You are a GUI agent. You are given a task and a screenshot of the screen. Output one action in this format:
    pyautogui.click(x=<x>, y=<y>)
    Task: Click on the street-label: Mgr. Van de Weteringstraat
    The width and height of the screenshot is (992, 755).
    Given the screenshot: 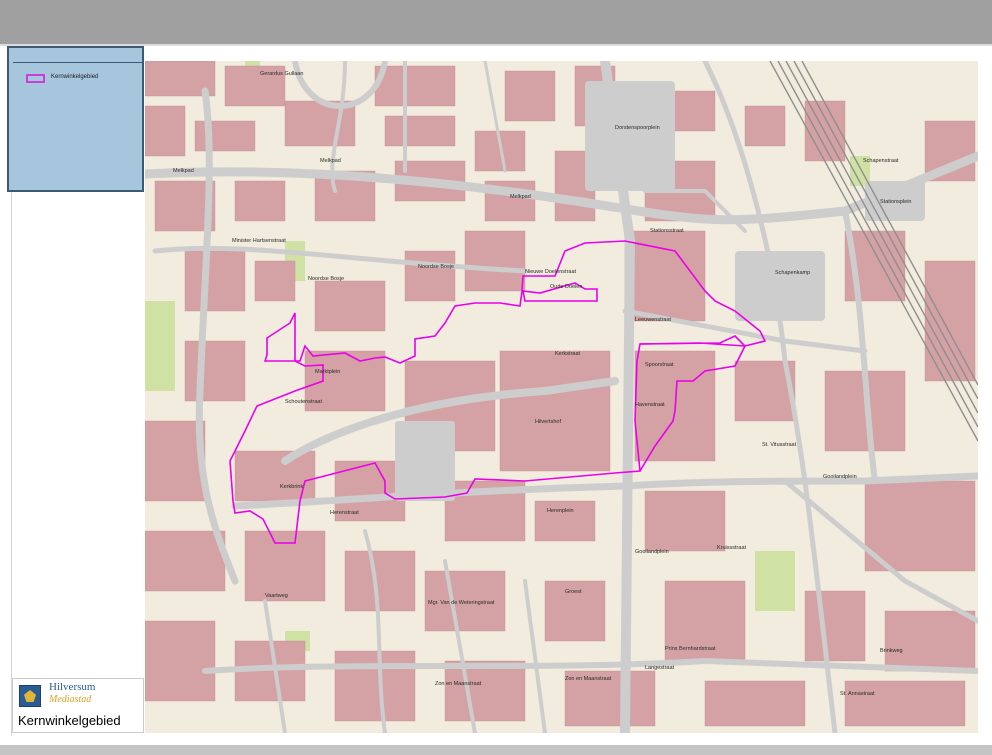 What is the action you would take?
    pyautogui.click(x=461, y=603)
    